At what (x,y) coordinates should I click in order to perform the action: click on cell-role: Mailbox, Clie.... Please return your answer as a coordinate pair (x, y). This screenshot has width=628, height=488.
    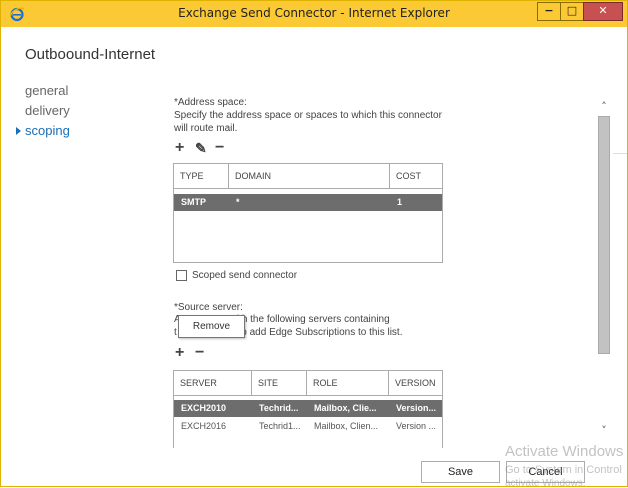
    Looking at the image, I should click on (345, 408).